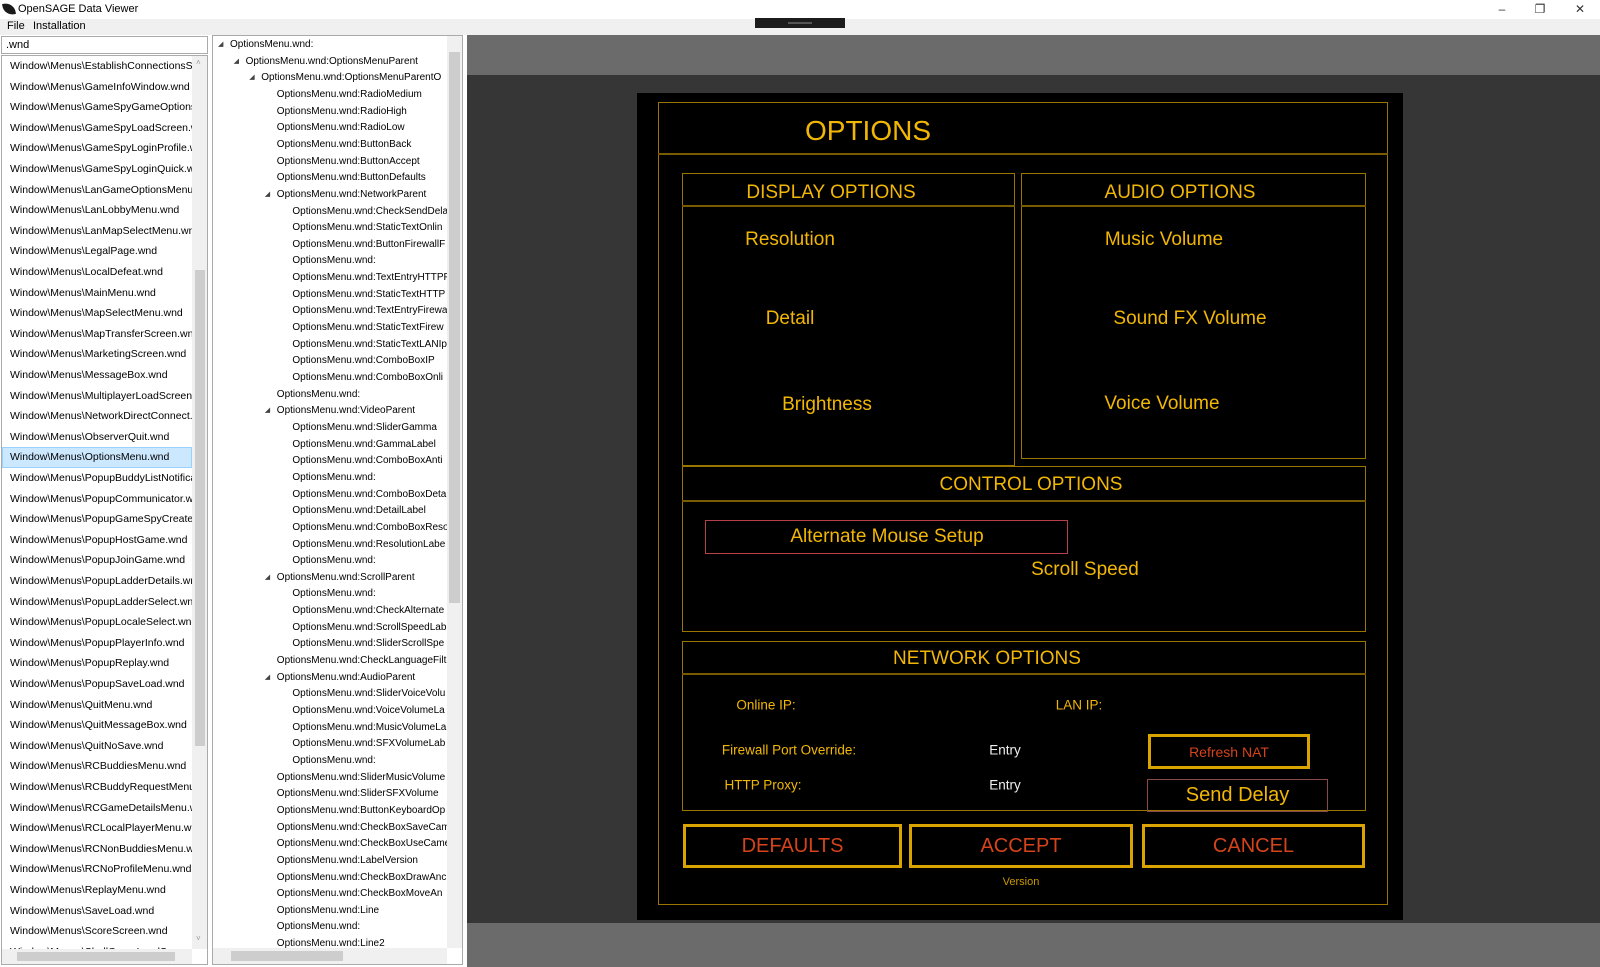  What do you see at coordinates (97, 725) in the screenshot?
I see `file-list-item: Window\Menus\QuitMessageBox.wnd` at bounding box center [97, 725].